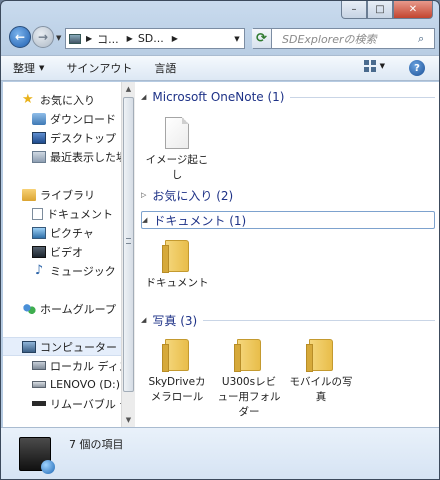  I want to click on grip-icon, so click(128, 241).